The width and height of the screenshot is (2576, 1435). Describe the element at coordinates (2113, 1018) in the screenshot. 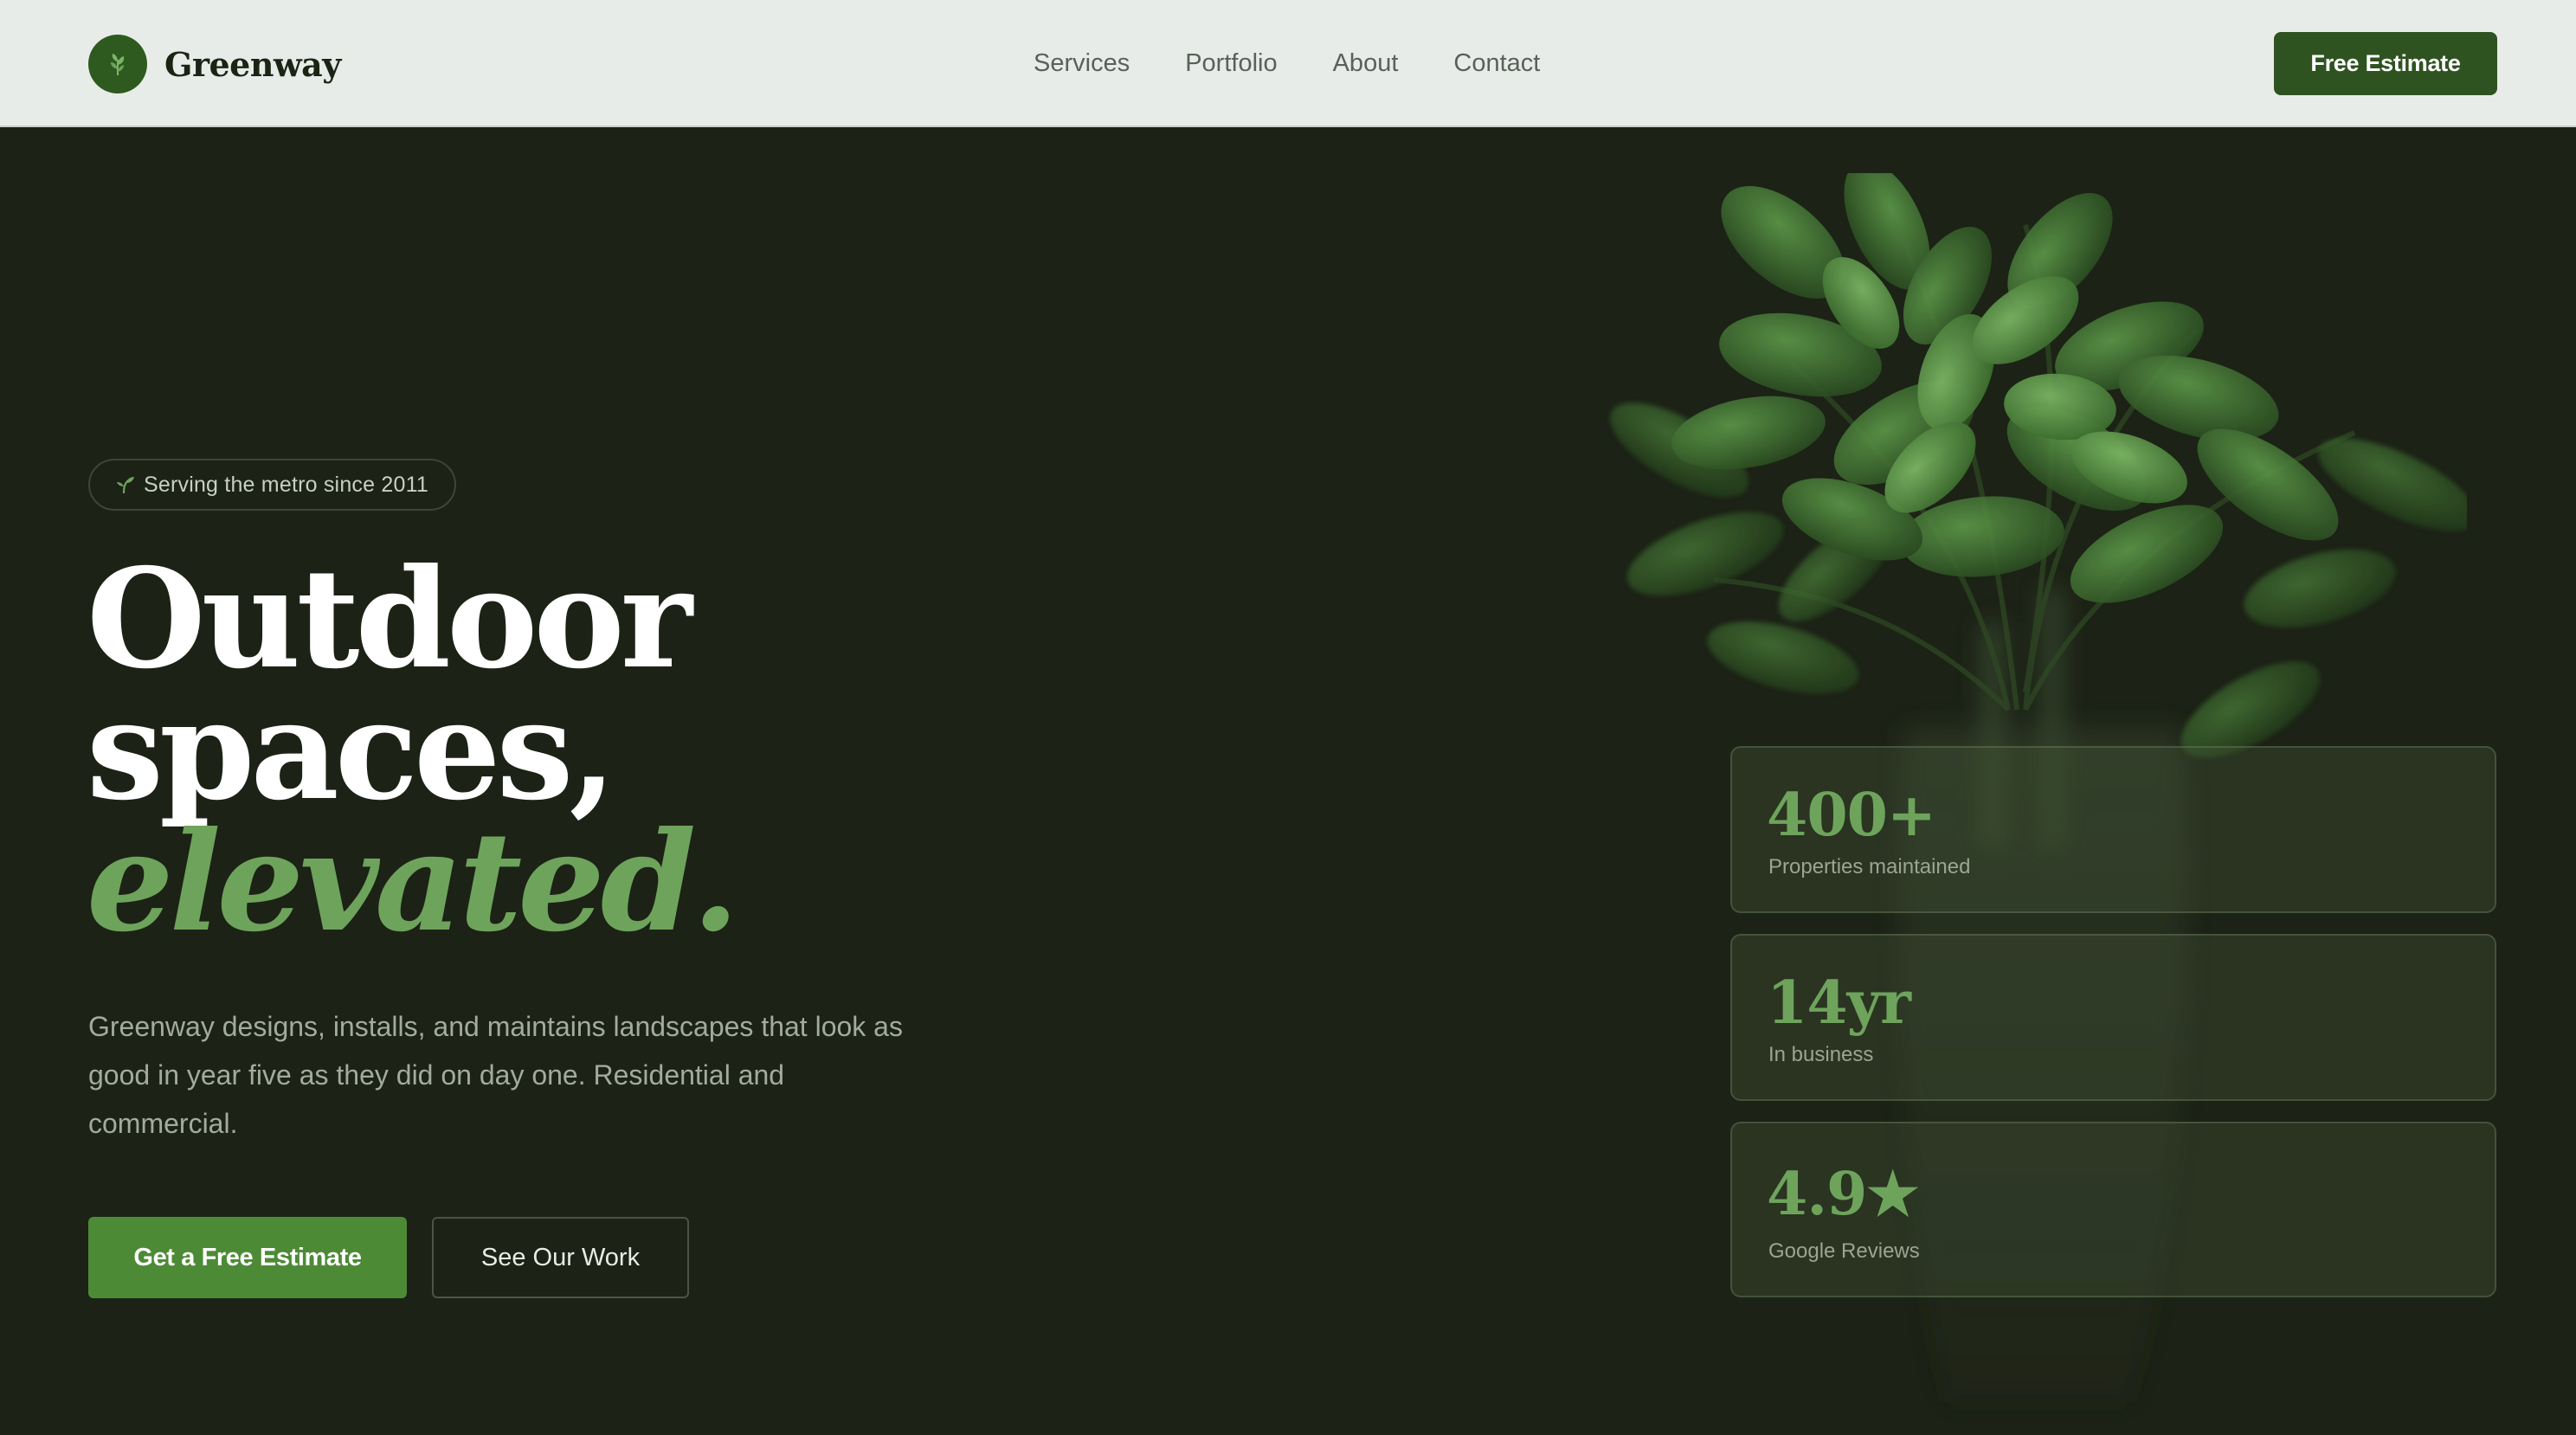

I see `stat-card-years: 14yr In business` at that location.